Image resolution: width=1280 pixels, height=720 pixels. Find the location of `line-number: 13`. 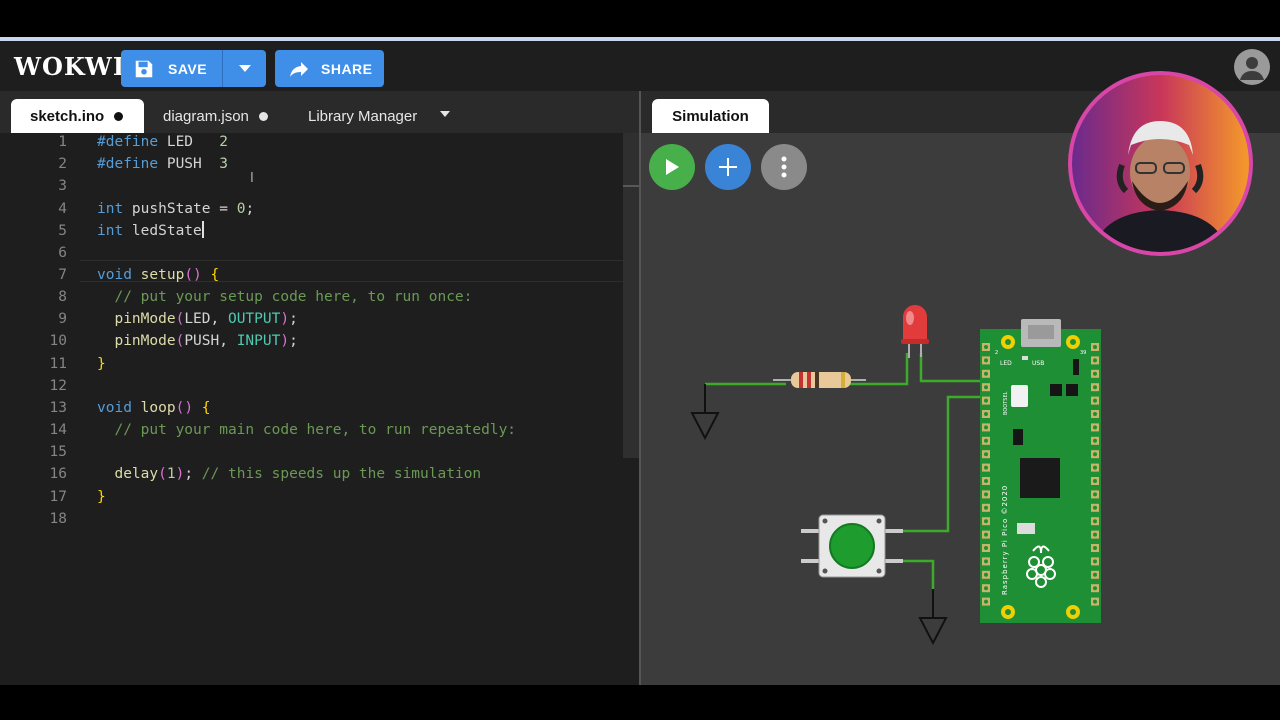

line-number: 13 is located at coordinates (58, 408).